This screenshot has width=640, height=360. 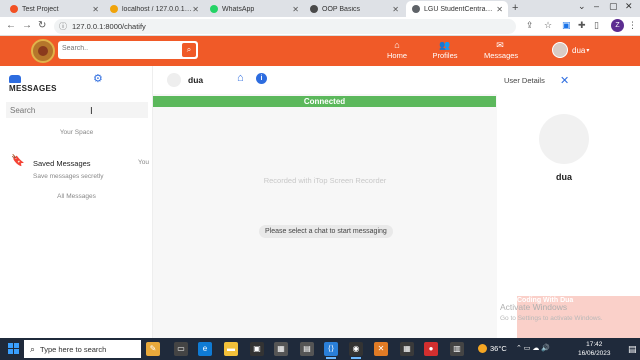 I want to click on gear-icon: ⚙, so click(x=98, y=78).